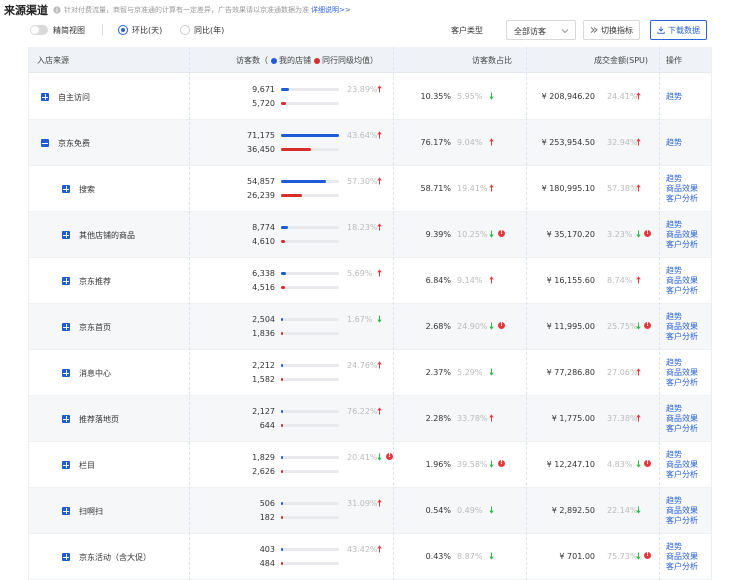 The image size is (729, 580). Describe the element at coordinates (267, 563) in the screenshot. I see `industry-visitors: 484` at that location.